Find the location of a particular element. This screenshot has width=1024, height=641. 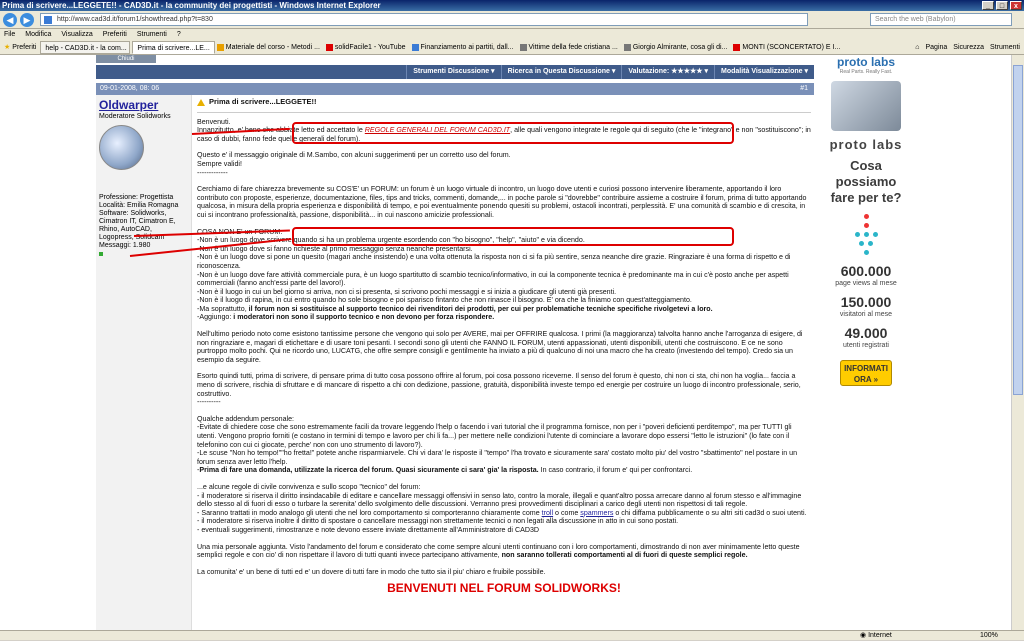

menu-modifica: Modifica is located at coordinates (38, 34).